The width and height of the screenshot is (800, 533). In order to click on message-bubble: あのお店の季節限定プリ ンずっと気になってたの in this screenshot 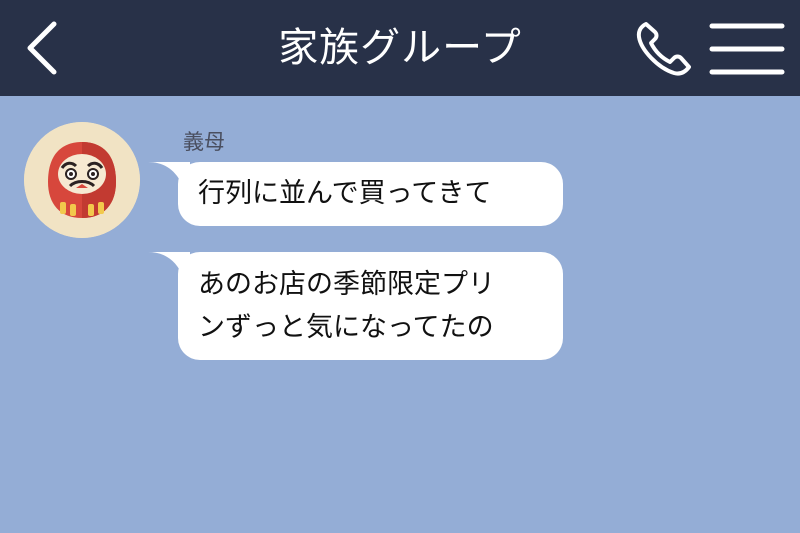, I will do `click(370, 306)`.